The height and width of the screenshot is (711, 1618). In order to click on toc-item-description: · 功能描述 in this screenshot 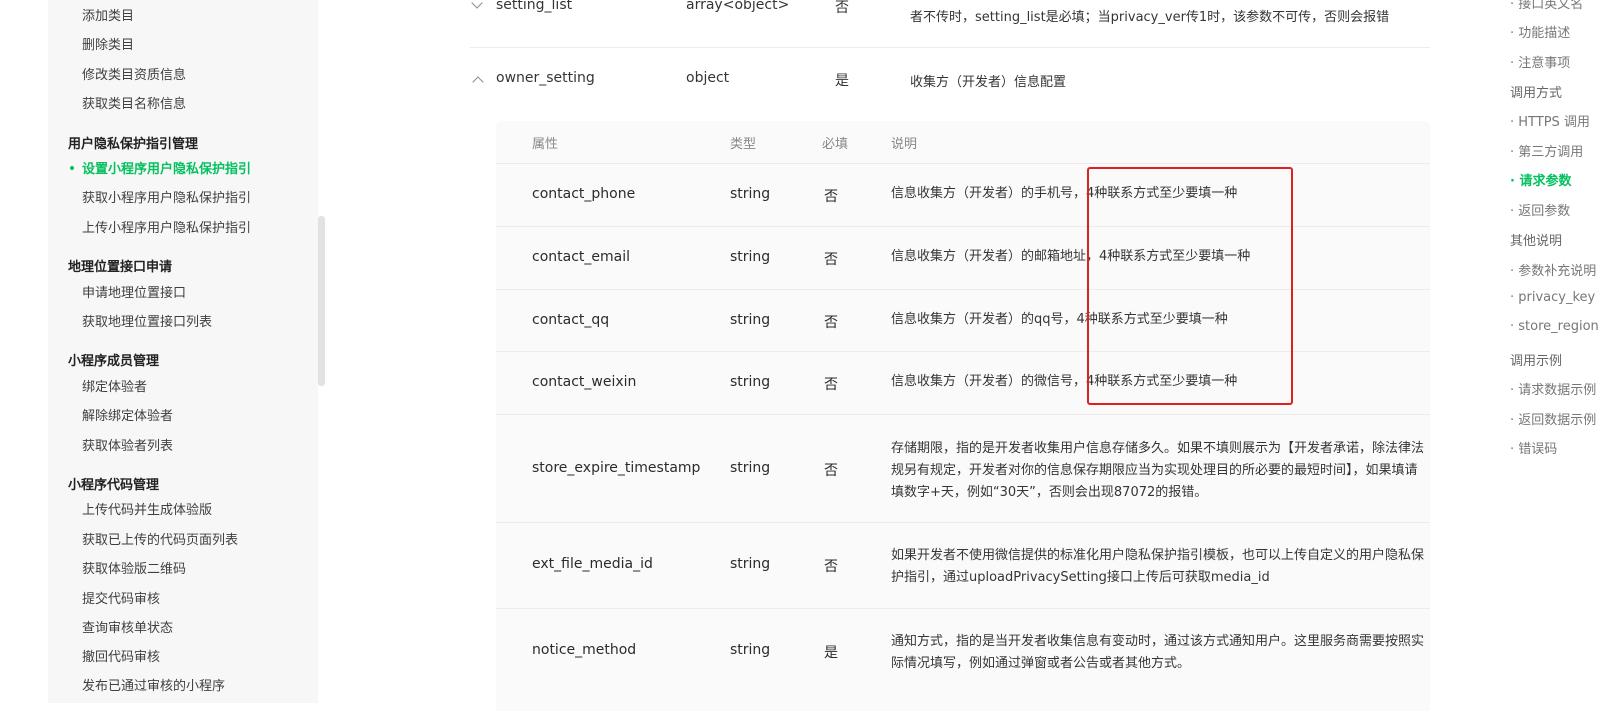, I will do `click(1540, 31)`.